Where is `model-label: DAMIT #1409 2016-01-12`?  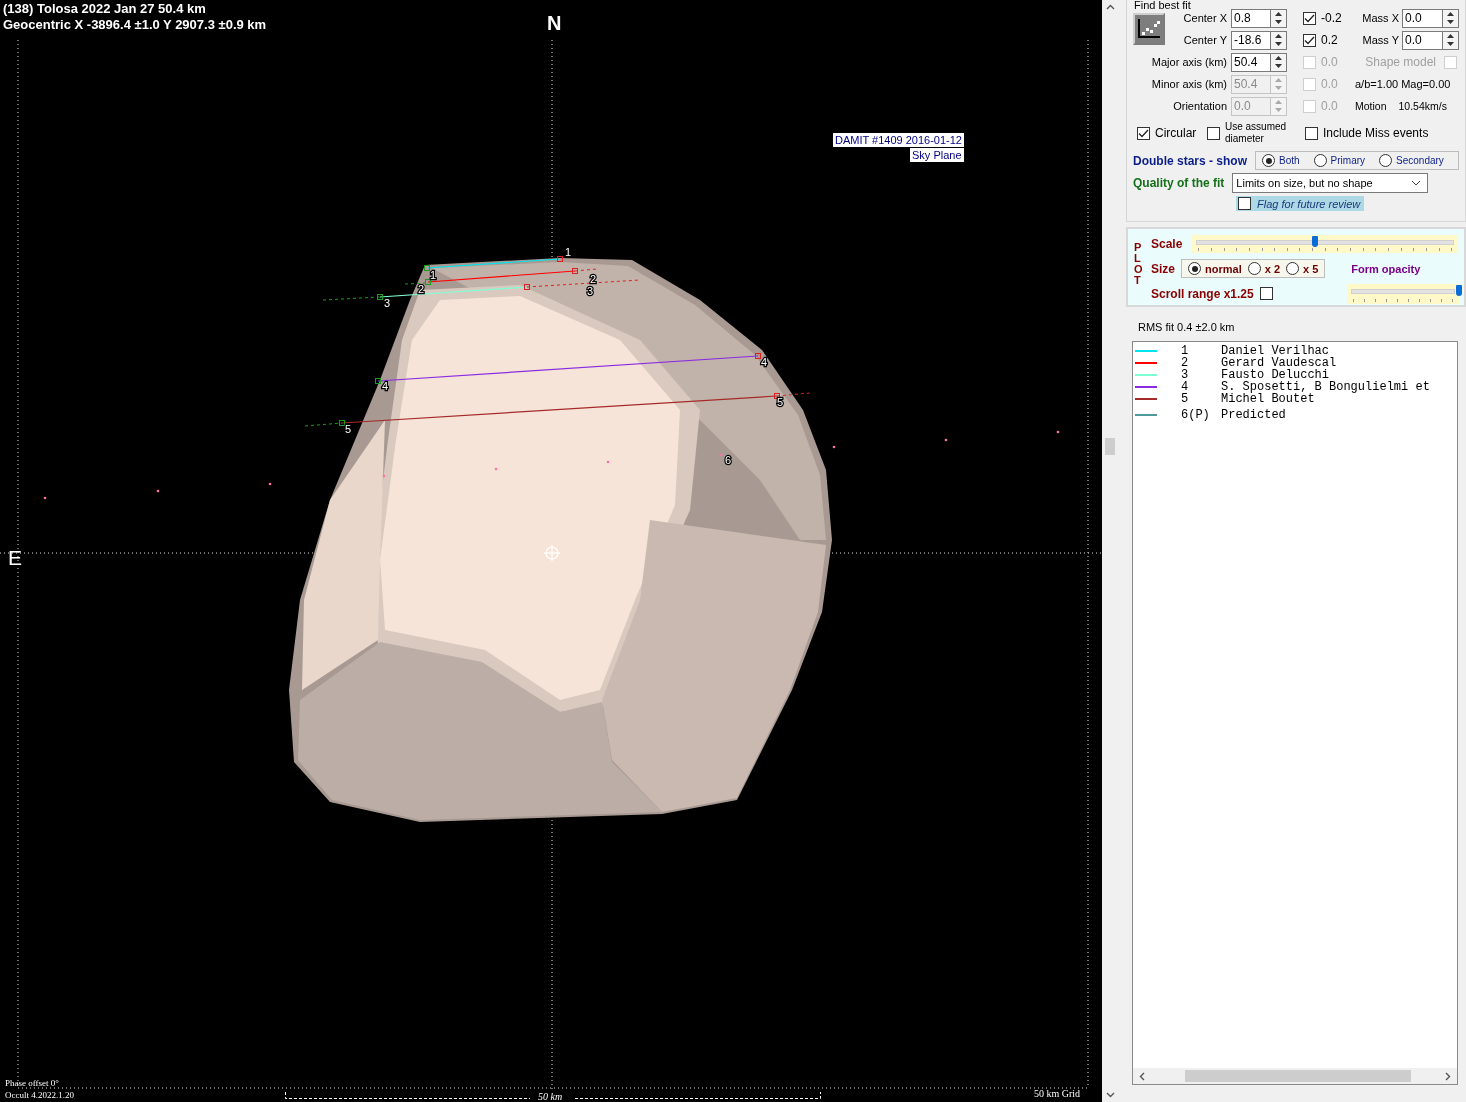
model-label: DAMIT #1409 2016-01-12 is located at coordinates (898, 140).